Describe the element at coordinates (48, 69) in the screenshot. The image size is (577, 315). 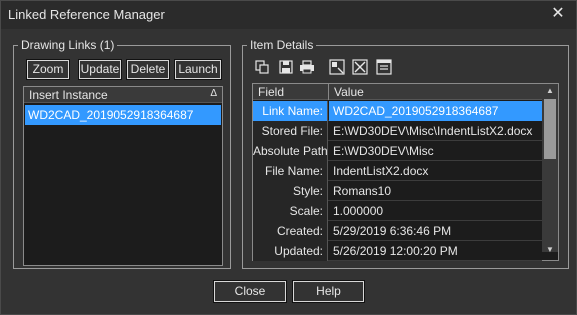
I see `zoom-button: Zoom` at that location.